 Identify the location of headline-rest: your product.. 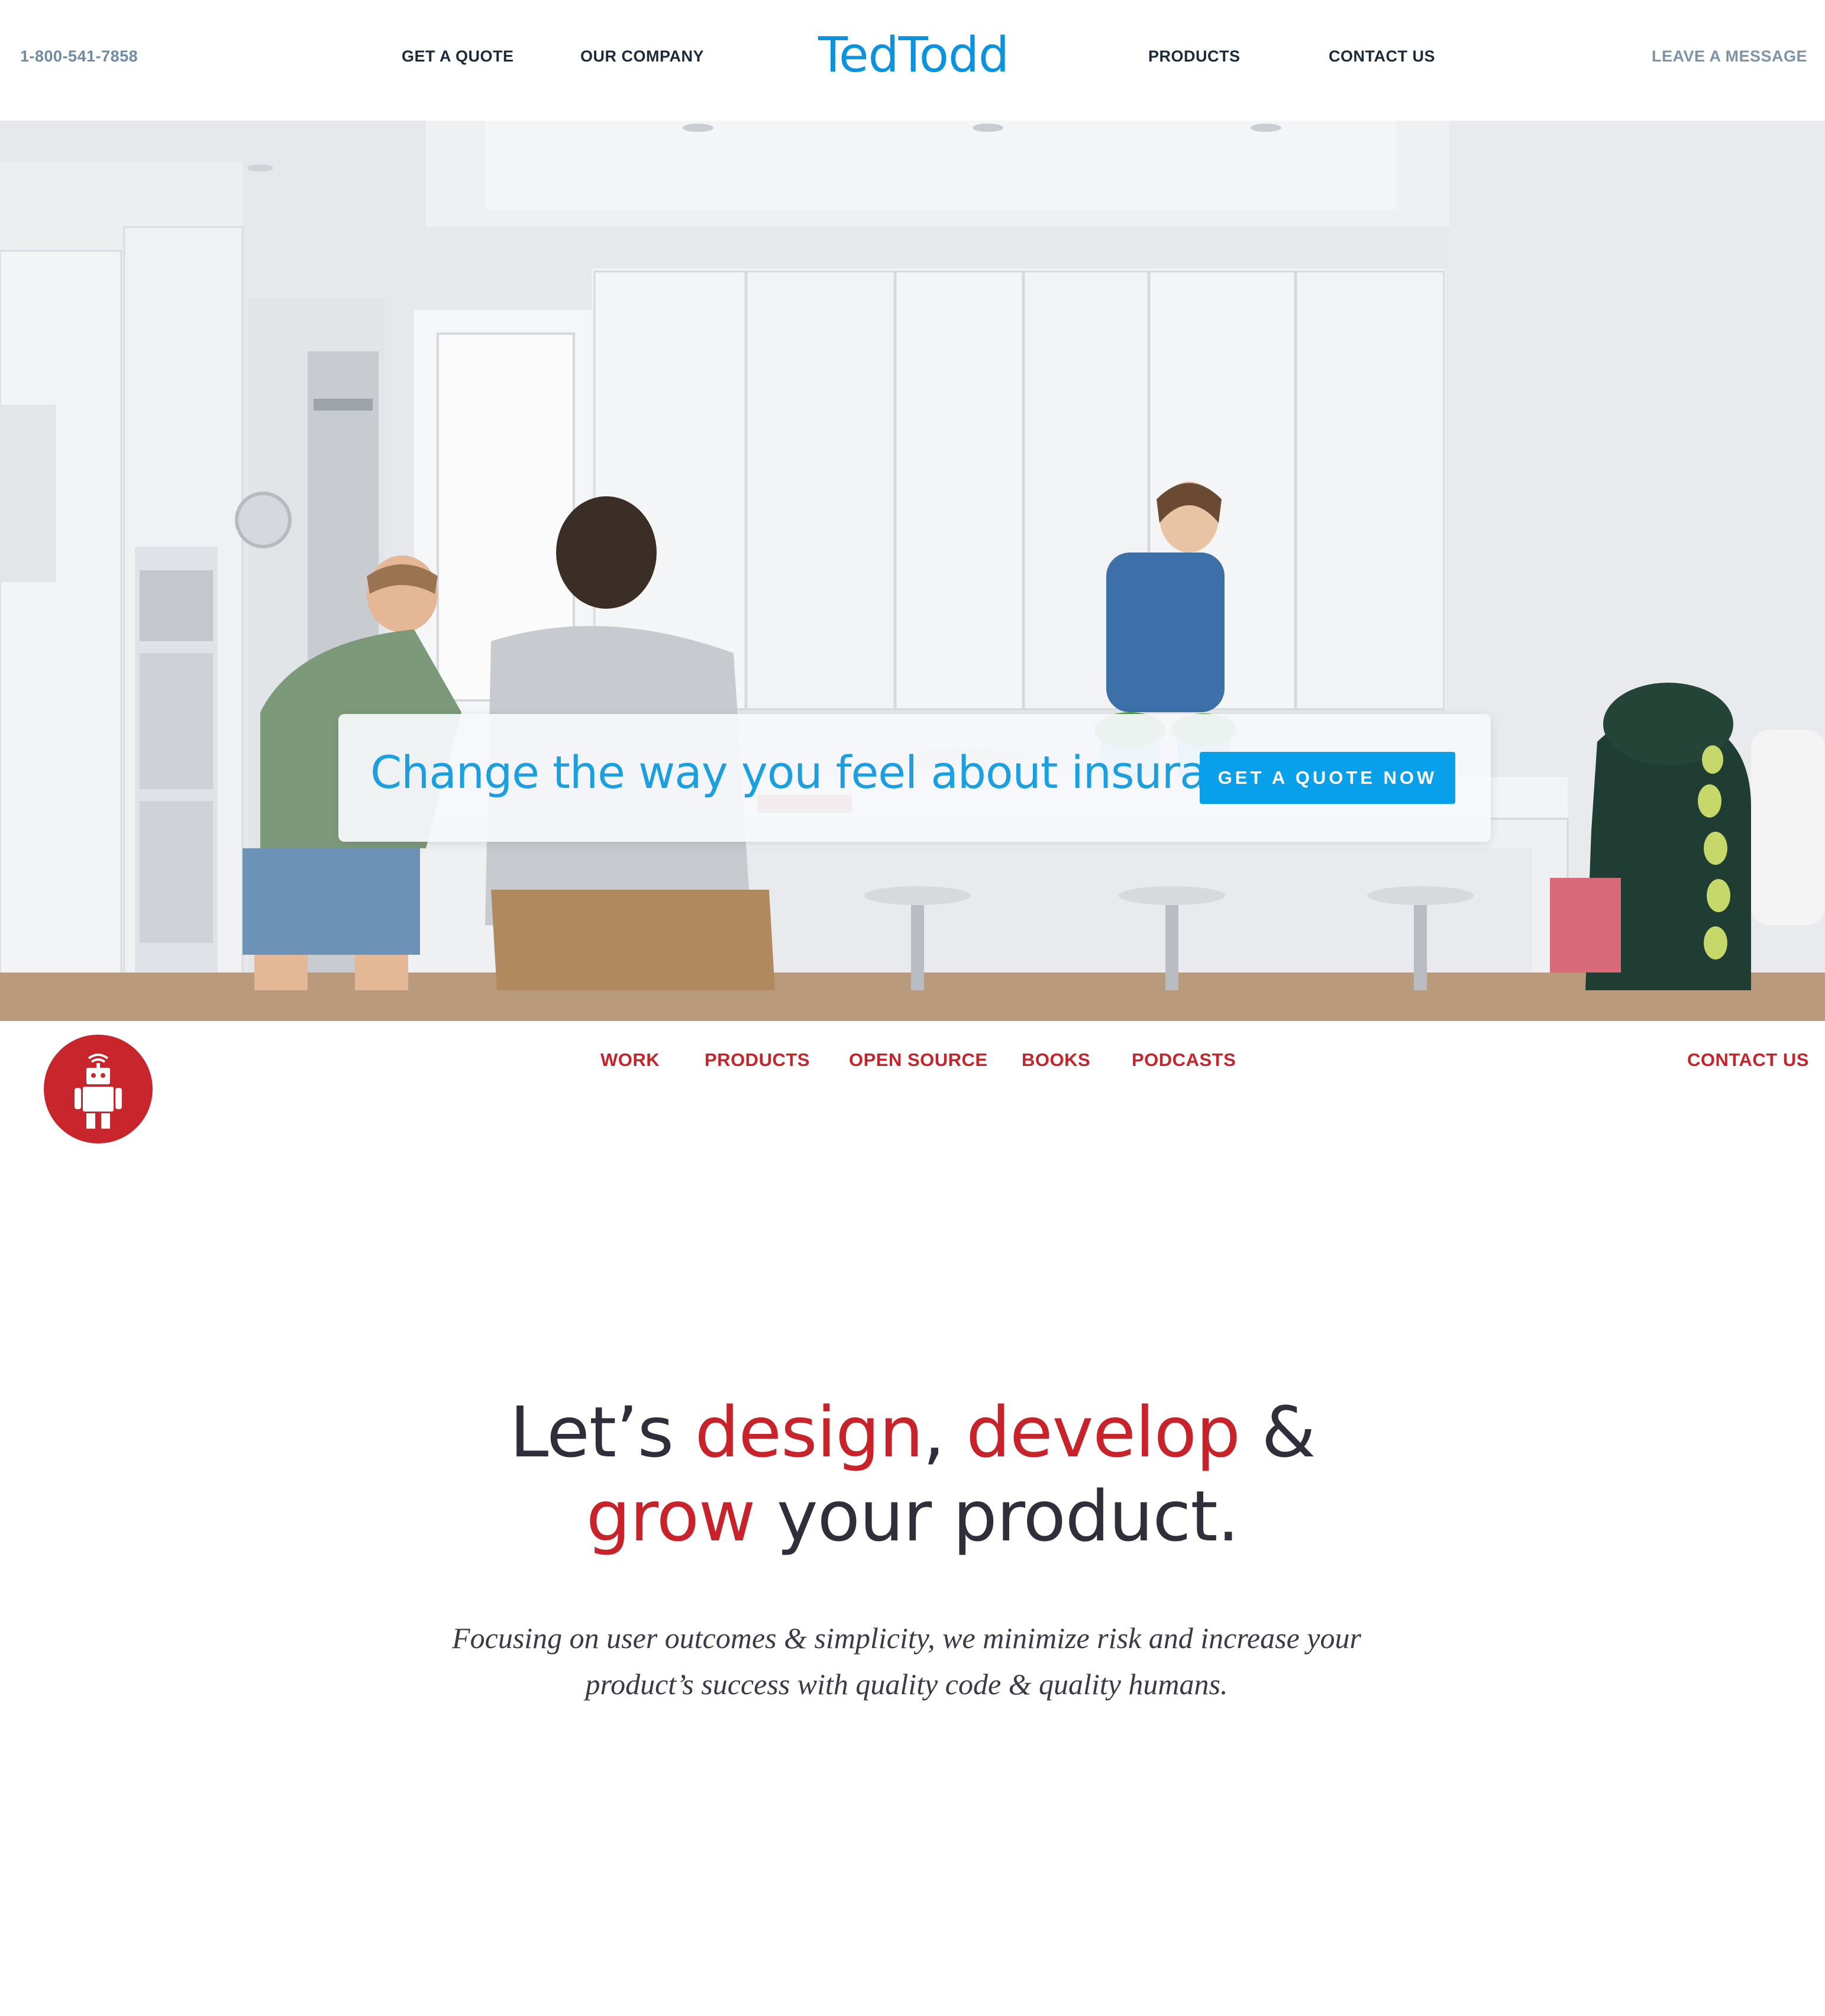
(997, 1516).